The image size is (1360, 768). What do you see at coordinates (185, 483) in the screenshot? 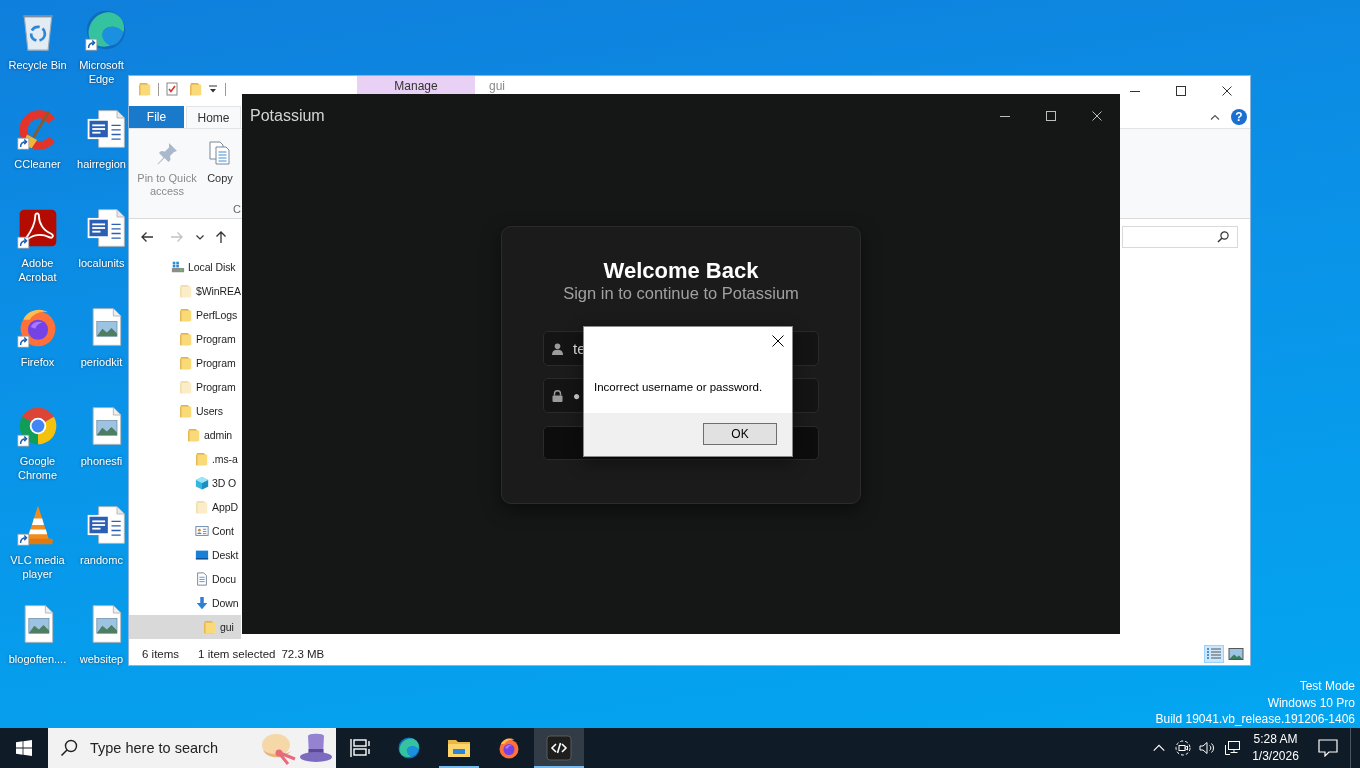
I see `tree-item: 3D O` at bounding box center [185, 483].